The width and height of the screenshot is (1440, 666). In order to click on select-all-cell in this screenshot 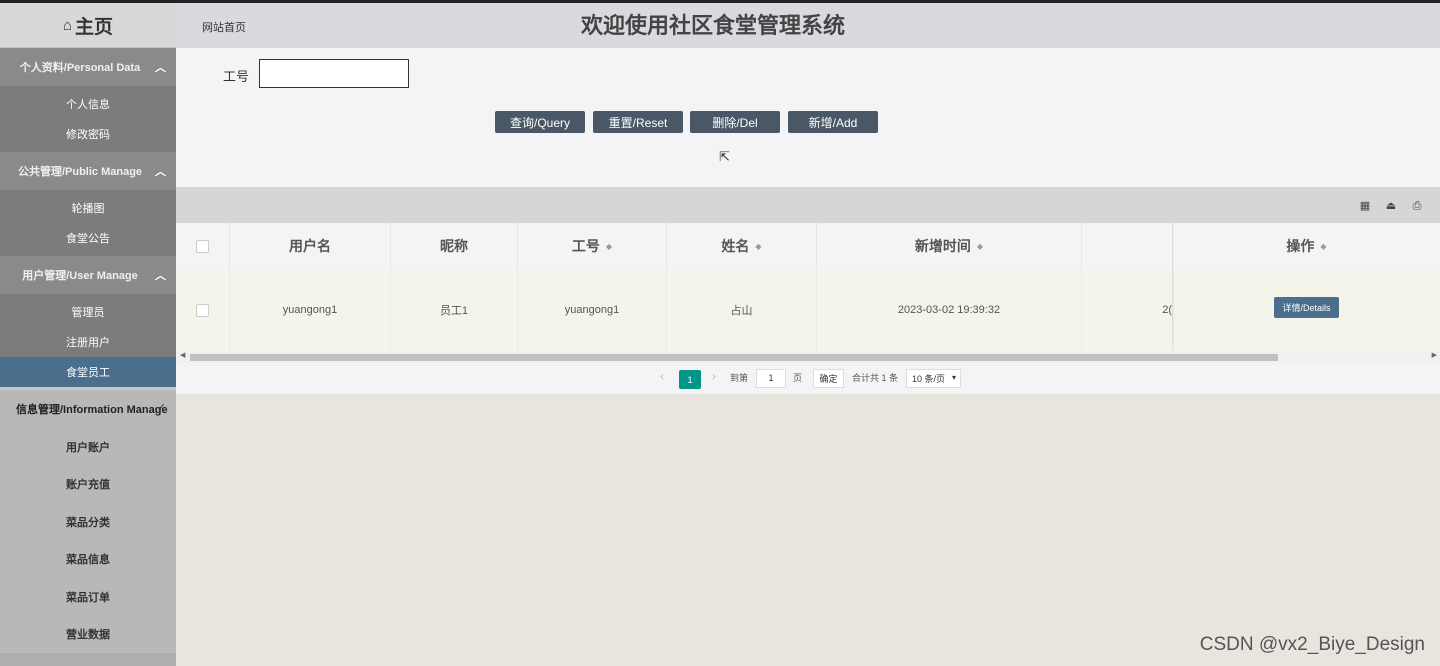, I will do `click(203, 246)`.